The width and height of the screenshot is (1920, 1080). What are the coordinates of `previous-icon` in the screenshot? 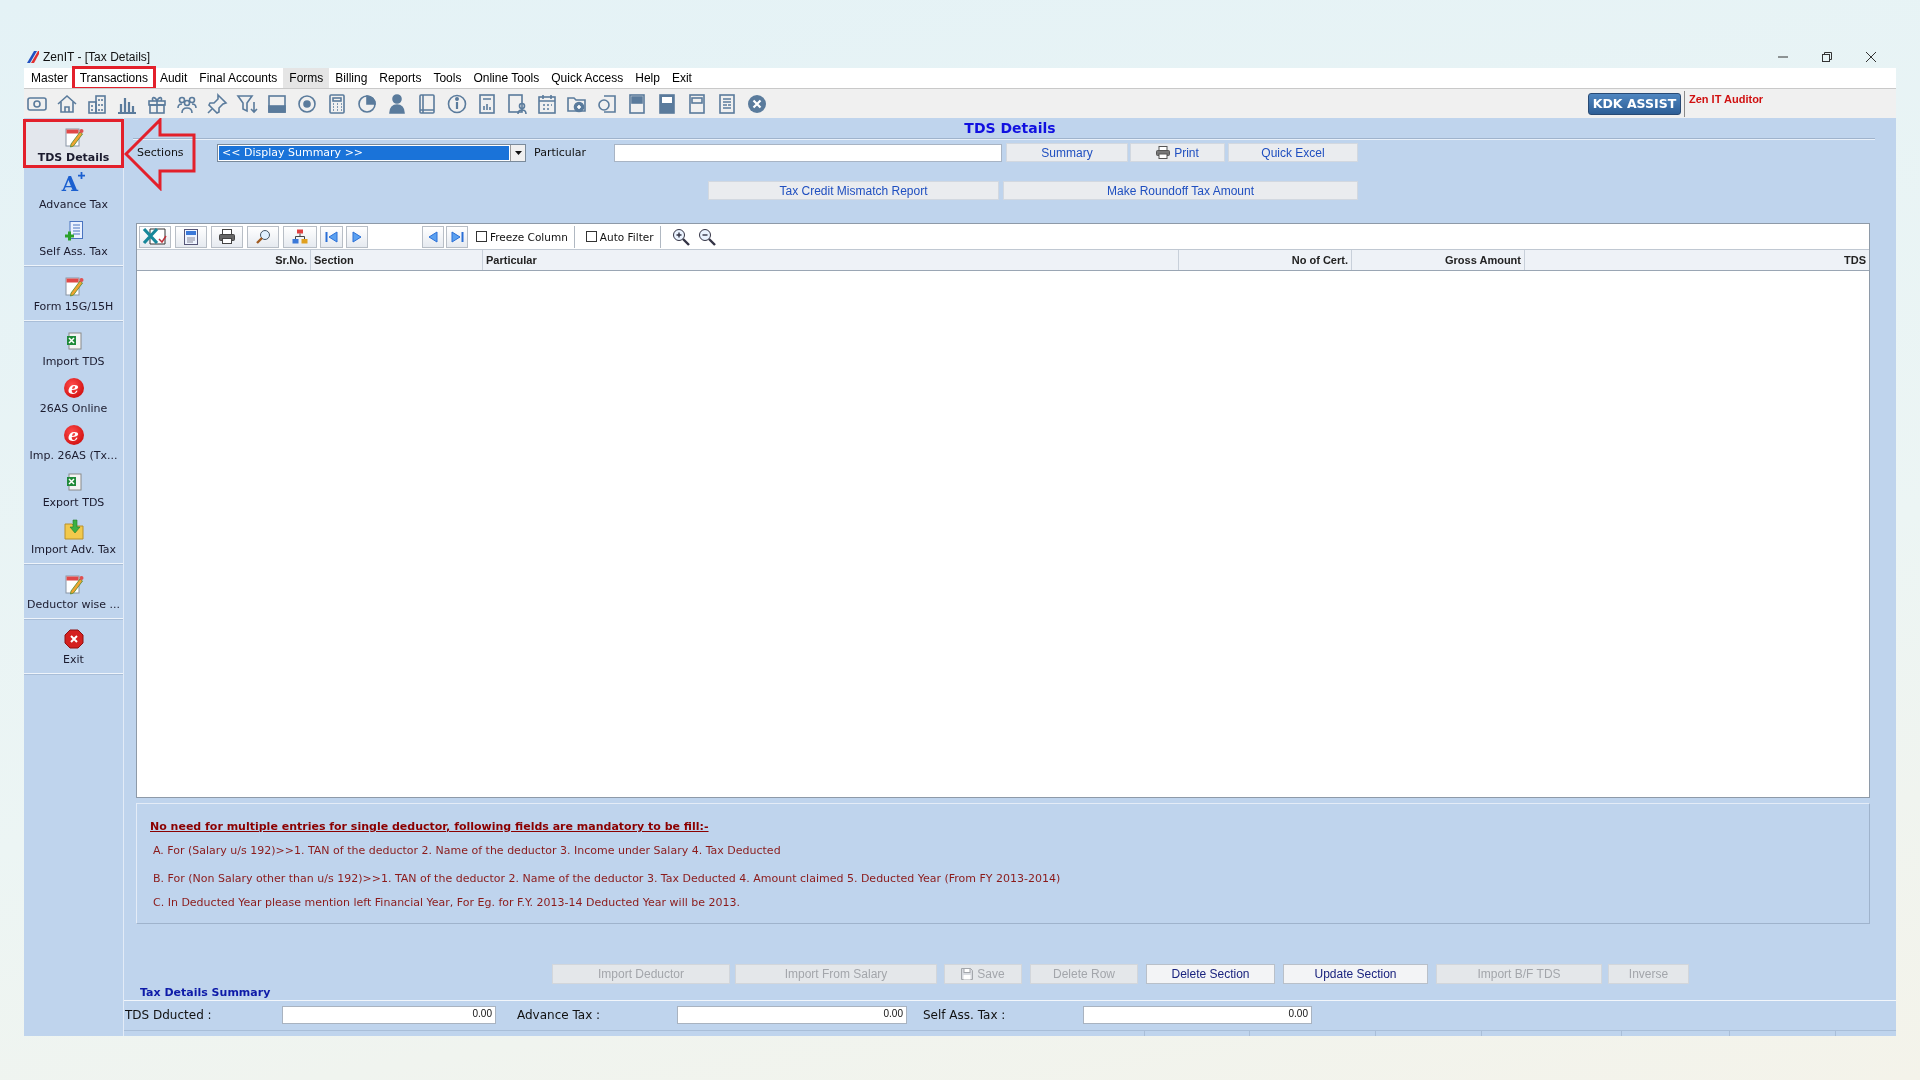 It's located at (433, 236).